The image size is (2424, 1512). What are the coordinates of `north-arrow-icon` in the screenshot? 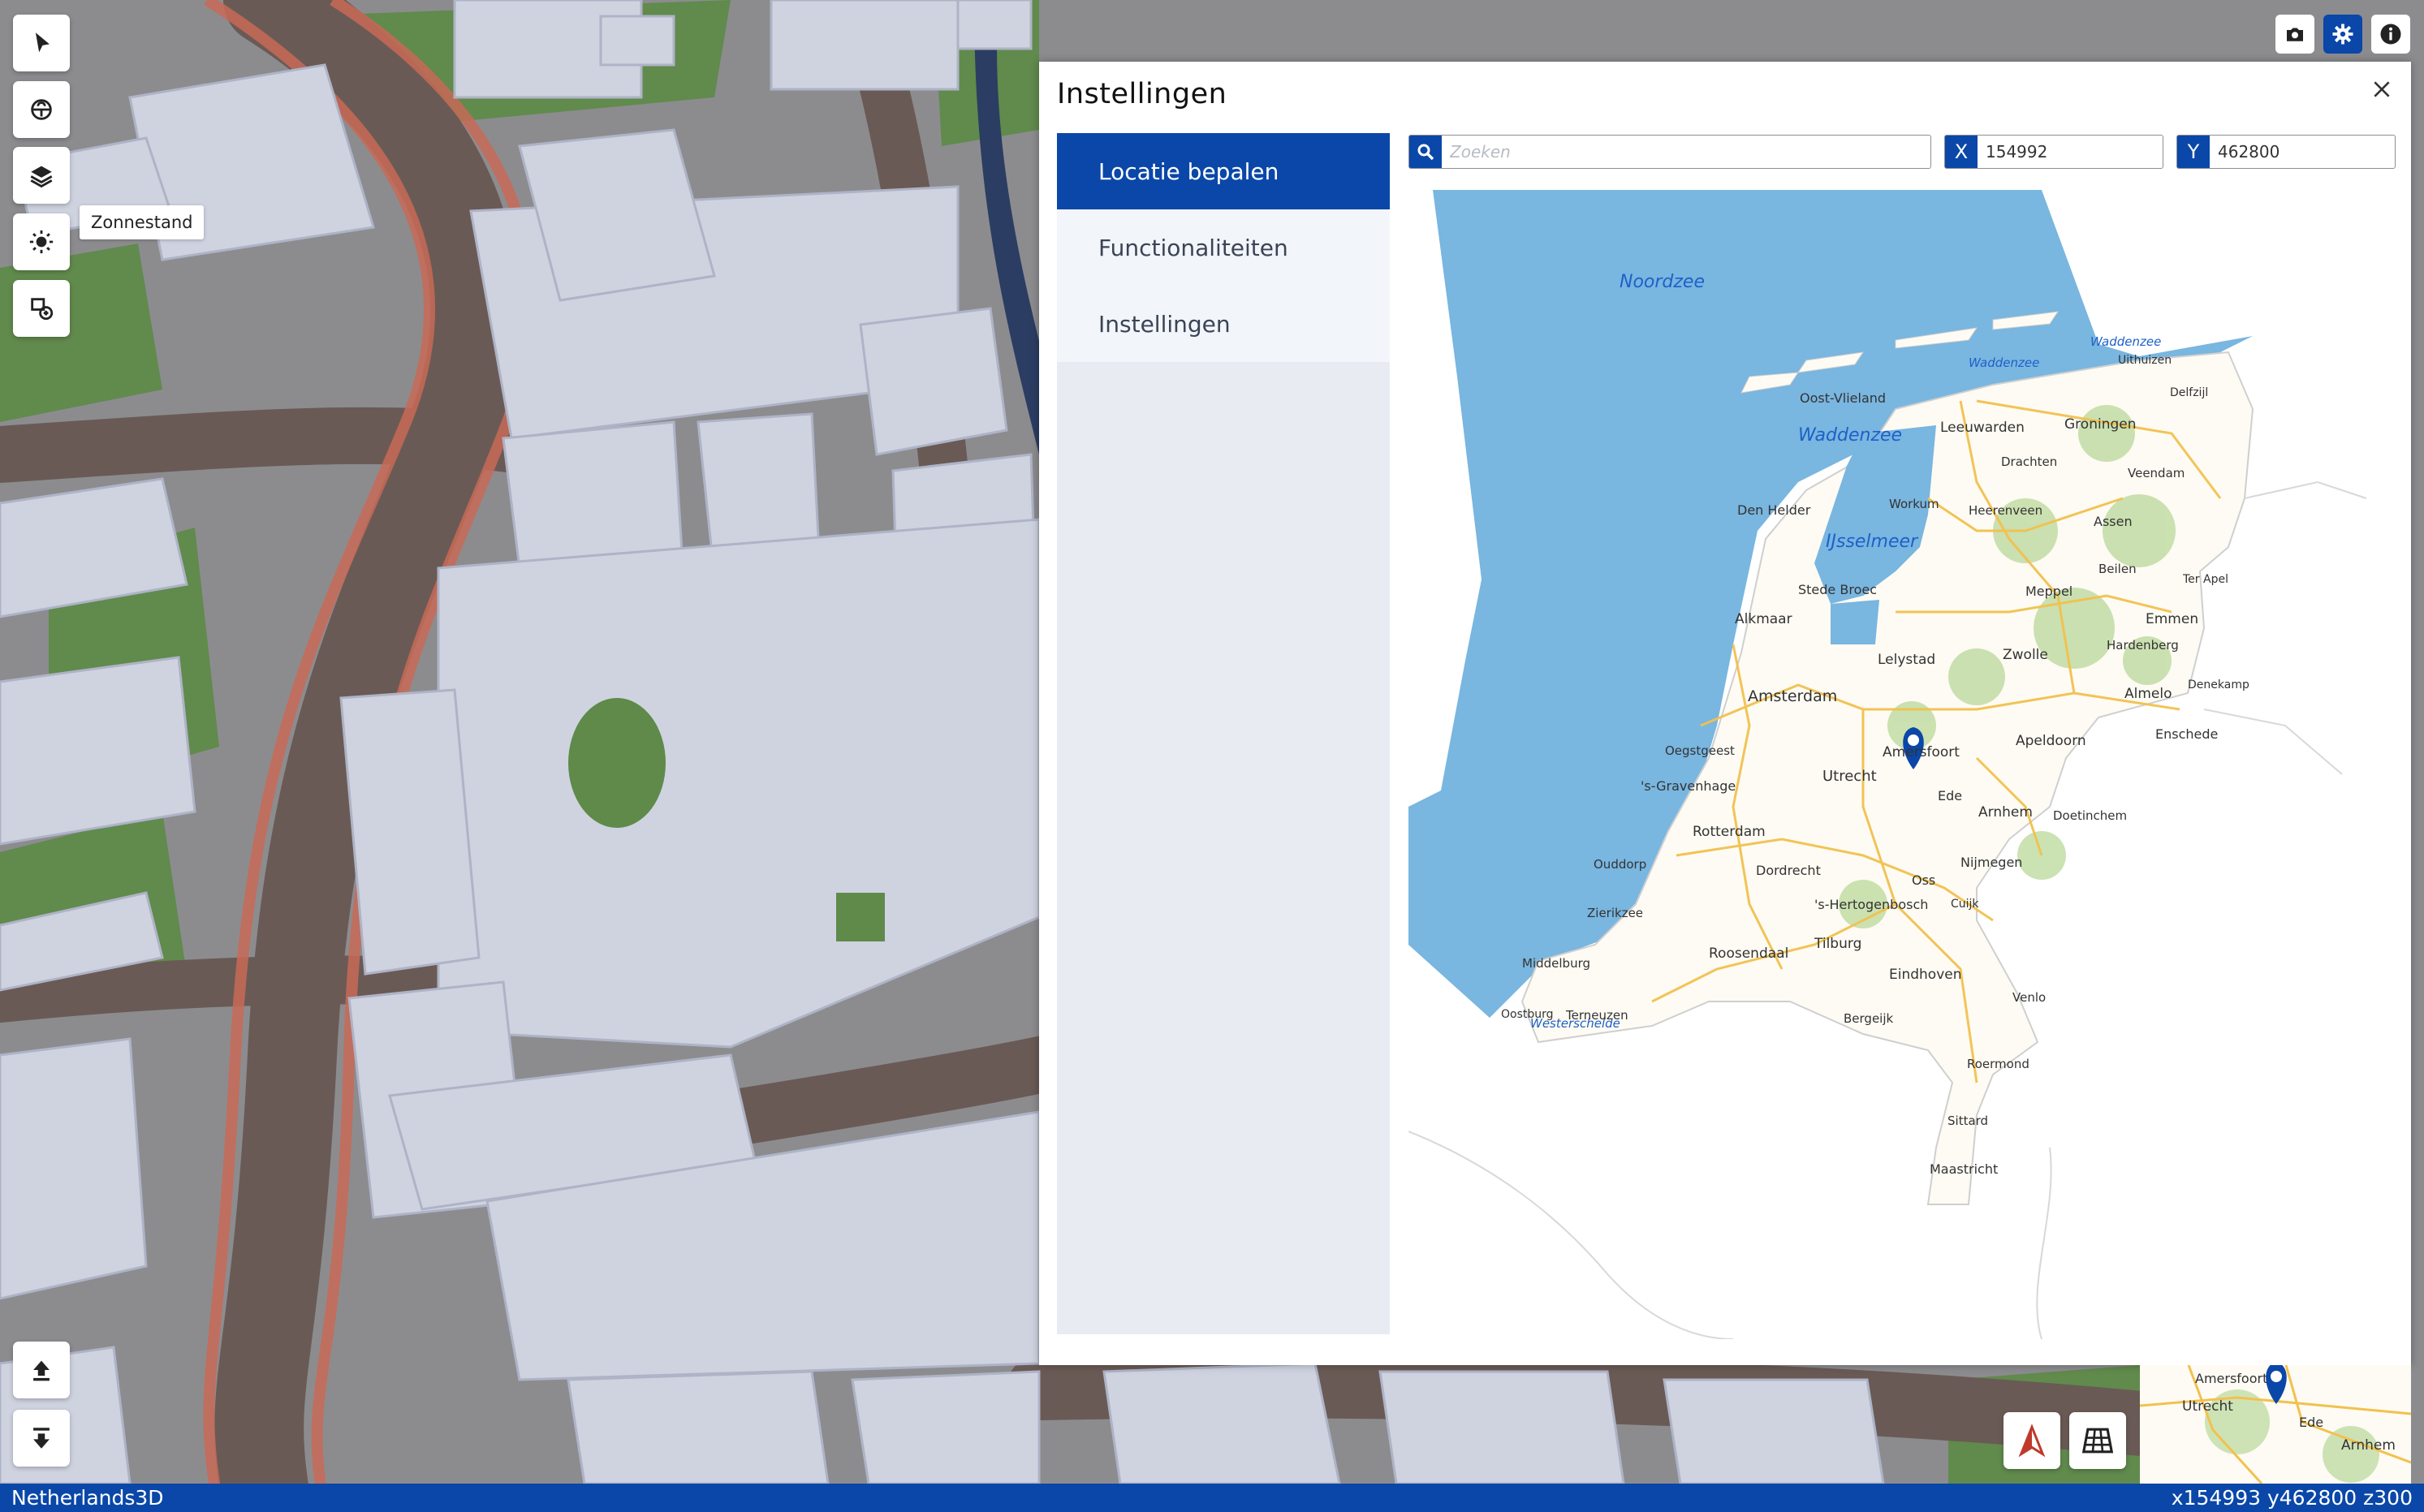 It's located at (2032, 1441).